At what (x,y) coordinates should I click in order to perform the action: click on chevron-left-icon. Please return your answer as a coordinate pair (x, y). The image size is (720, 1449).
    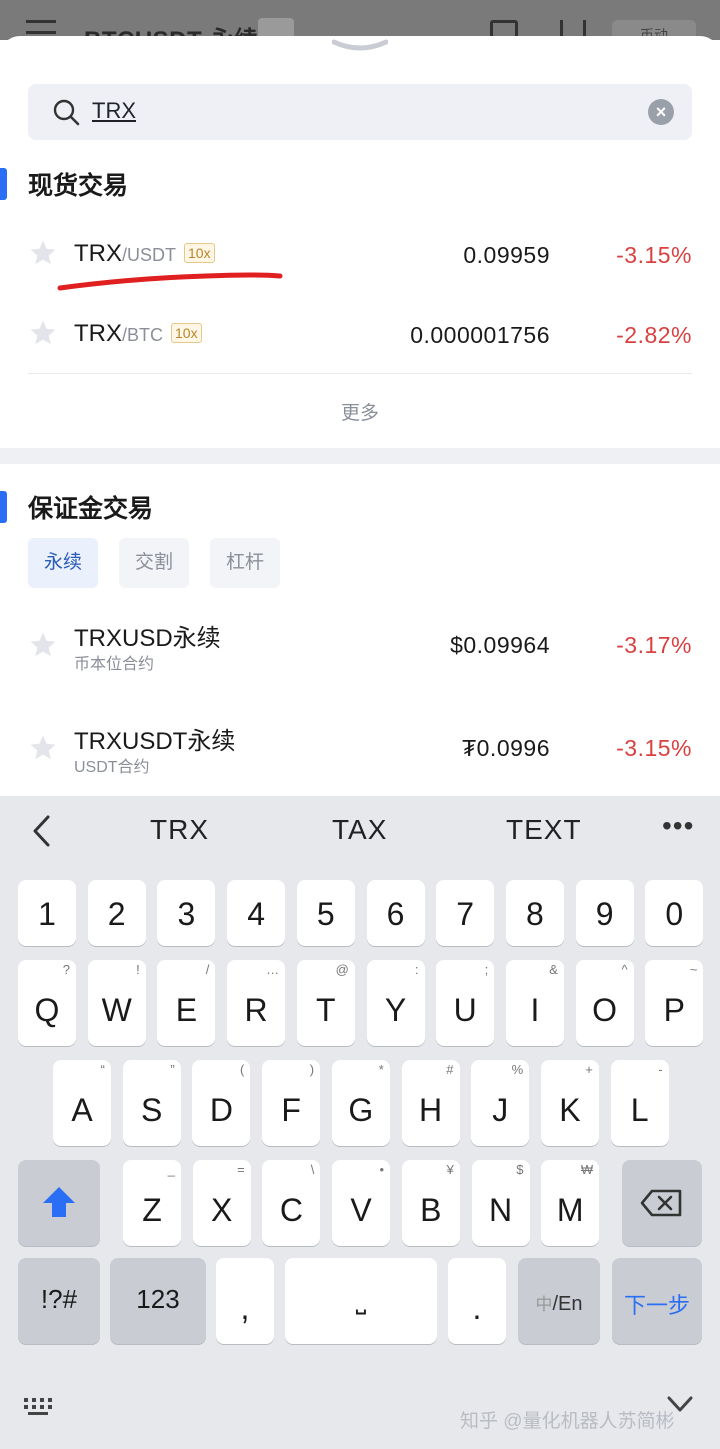
    Looking at the image, I should click on (42, 831).